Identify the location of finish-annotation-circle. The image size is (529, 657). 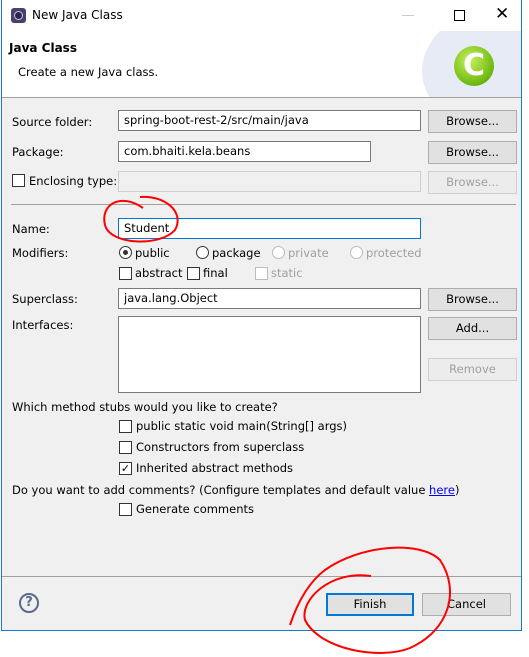
(370, 600).